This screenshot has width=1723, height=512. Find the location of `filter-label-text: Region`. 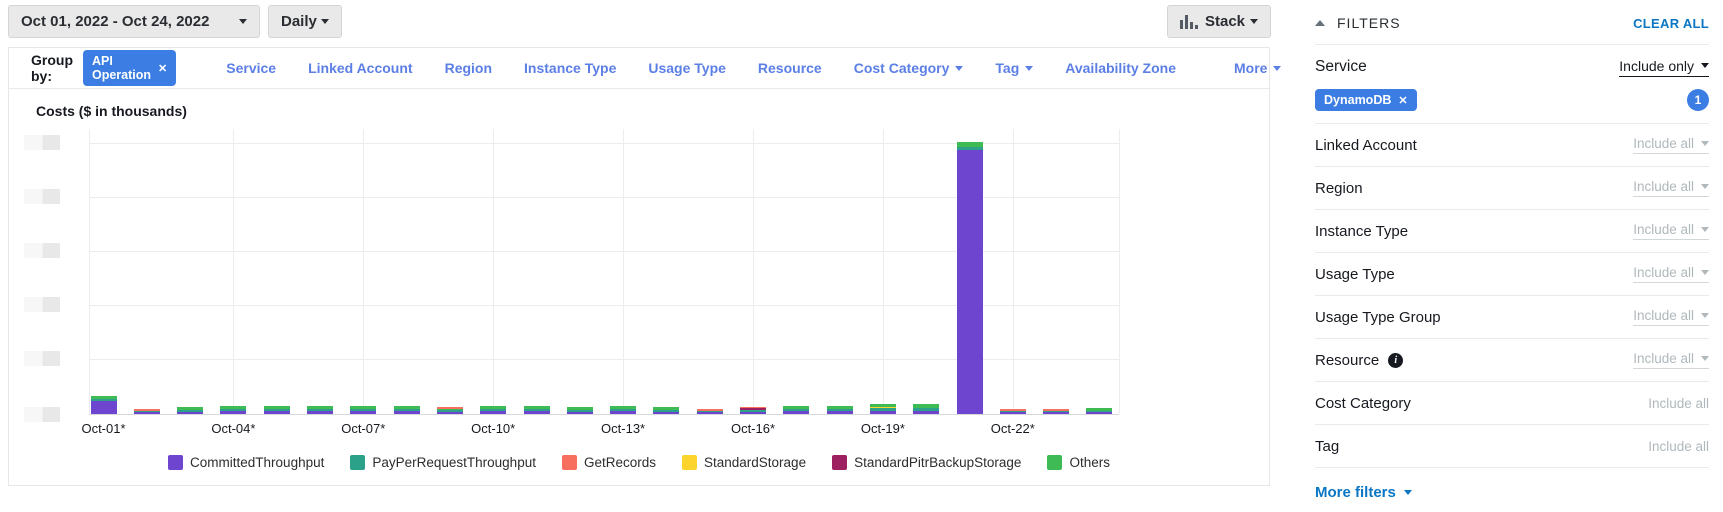

filter-label-text: Region is located at coordinates (1339, 188).